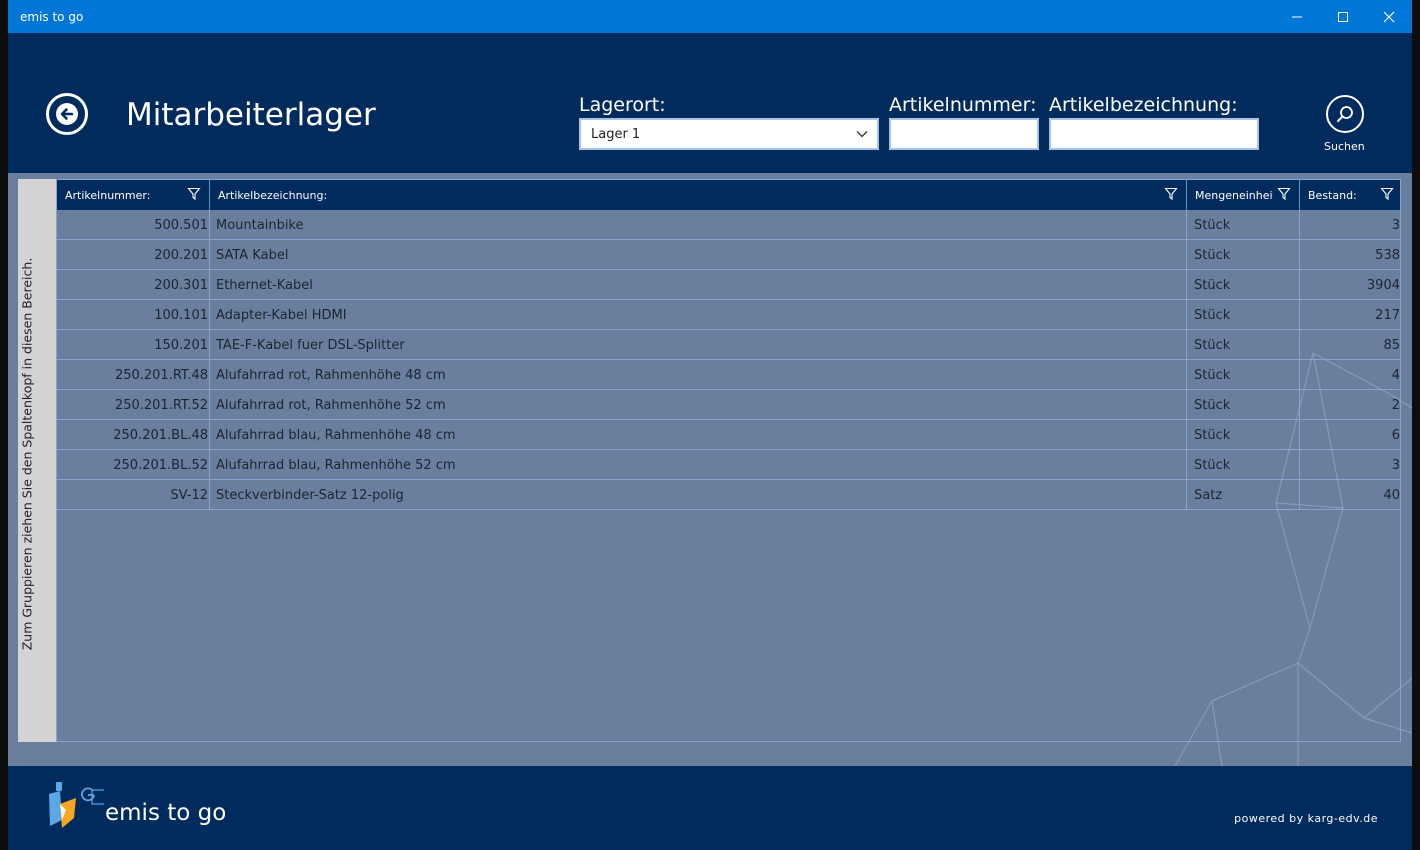  I want to click on column-header-mengeneinheit: Mengeneinheit, so click(1243, 195).